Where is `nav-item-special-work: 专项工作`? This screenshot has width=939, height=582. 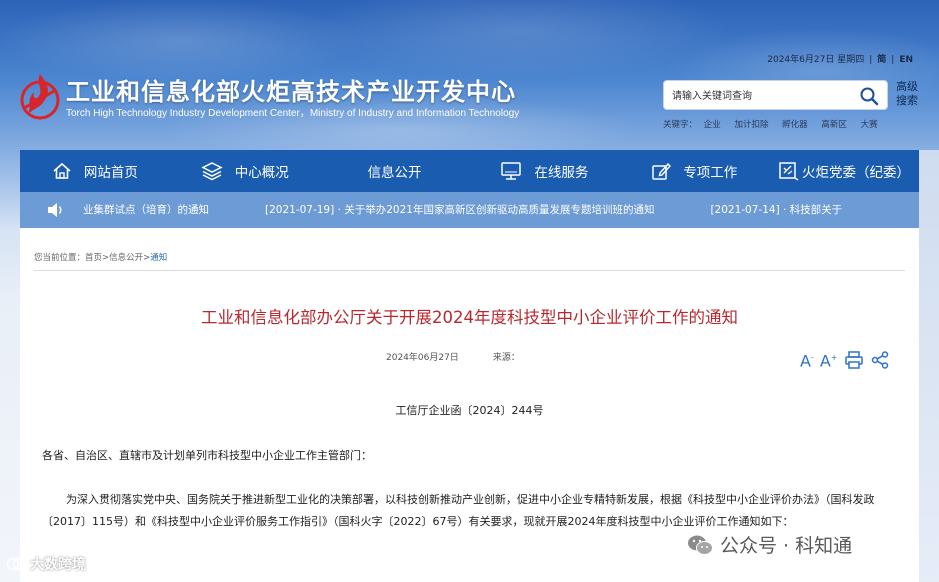
nav-item-special-work: 专项工作 is located at coordinates (694, 171).